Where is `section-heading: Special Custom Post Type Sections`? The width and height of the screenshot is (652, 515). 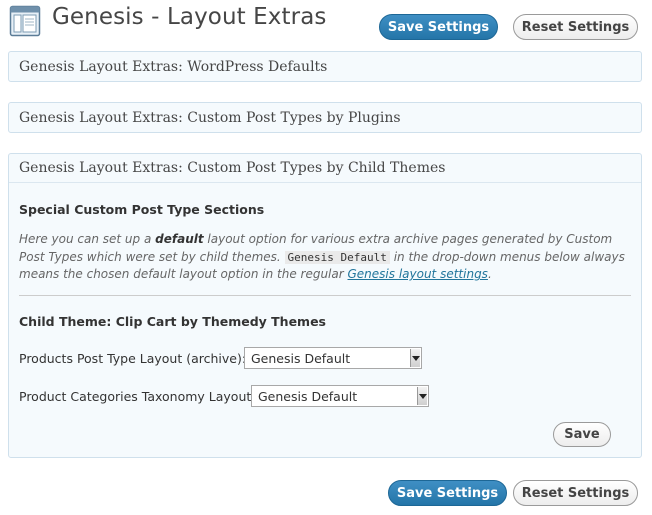 section-heading: Special Custom Post Type Sections is located at coordinates (142, 209).